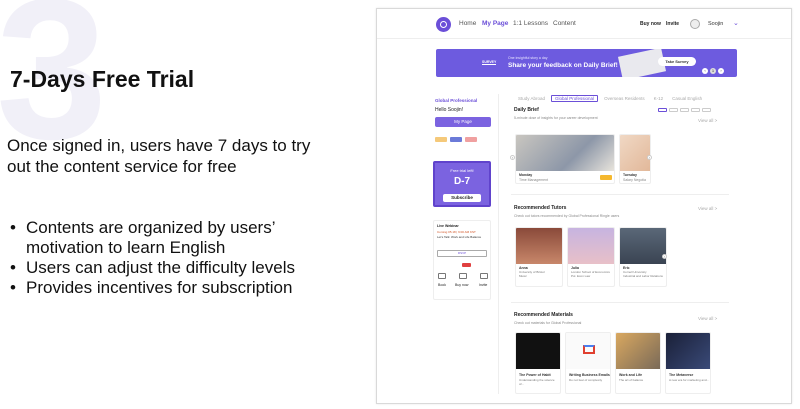 The height and width of the screenshot is (409, 800). I want to click on materials-title: Recommended Materials, so click(543, 315).